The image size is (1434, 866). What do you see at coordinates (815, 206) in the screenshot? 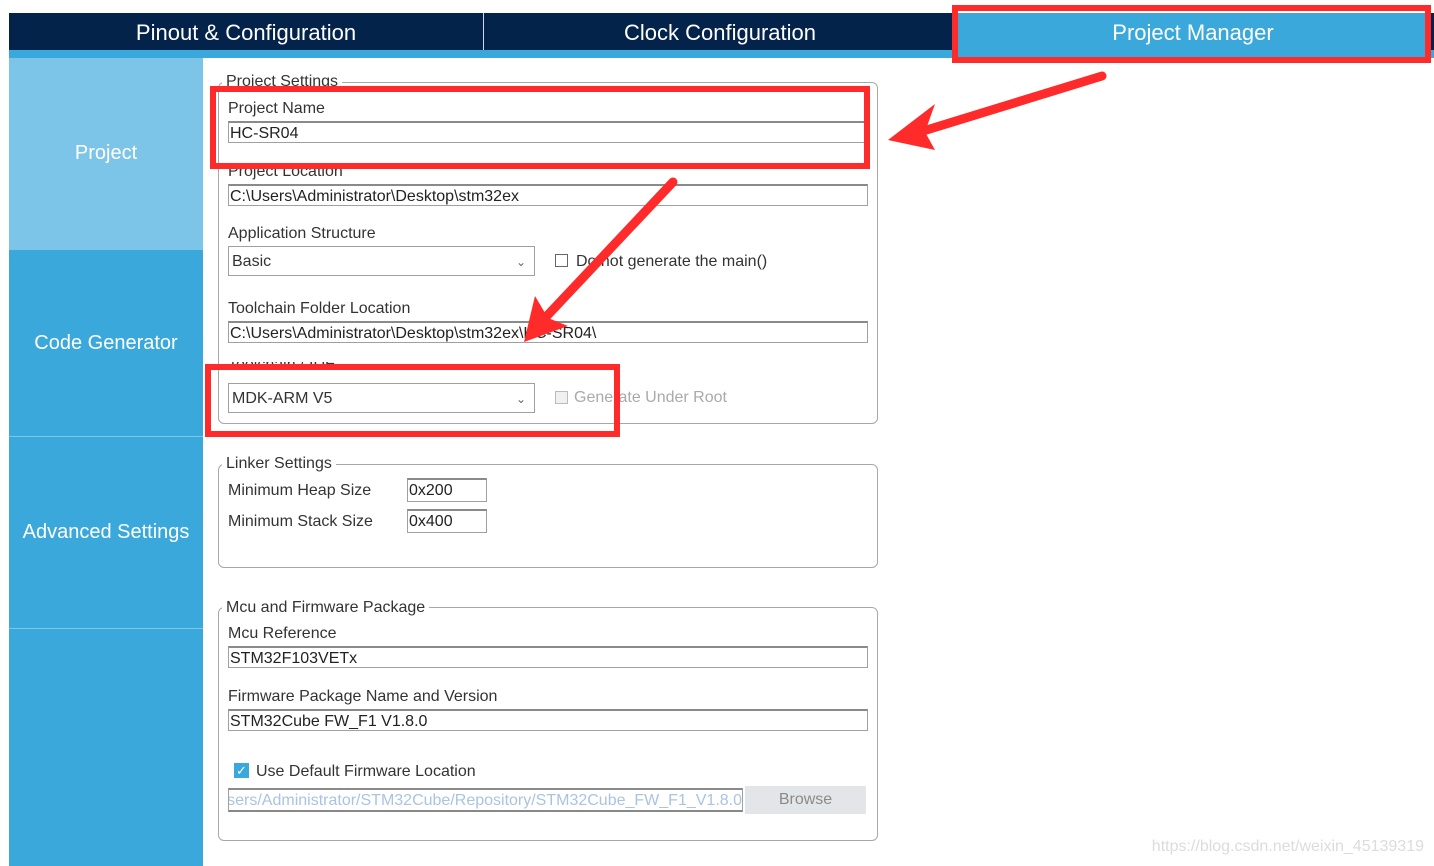
I see `annotation-arrows` at bounding box center [815, 206].